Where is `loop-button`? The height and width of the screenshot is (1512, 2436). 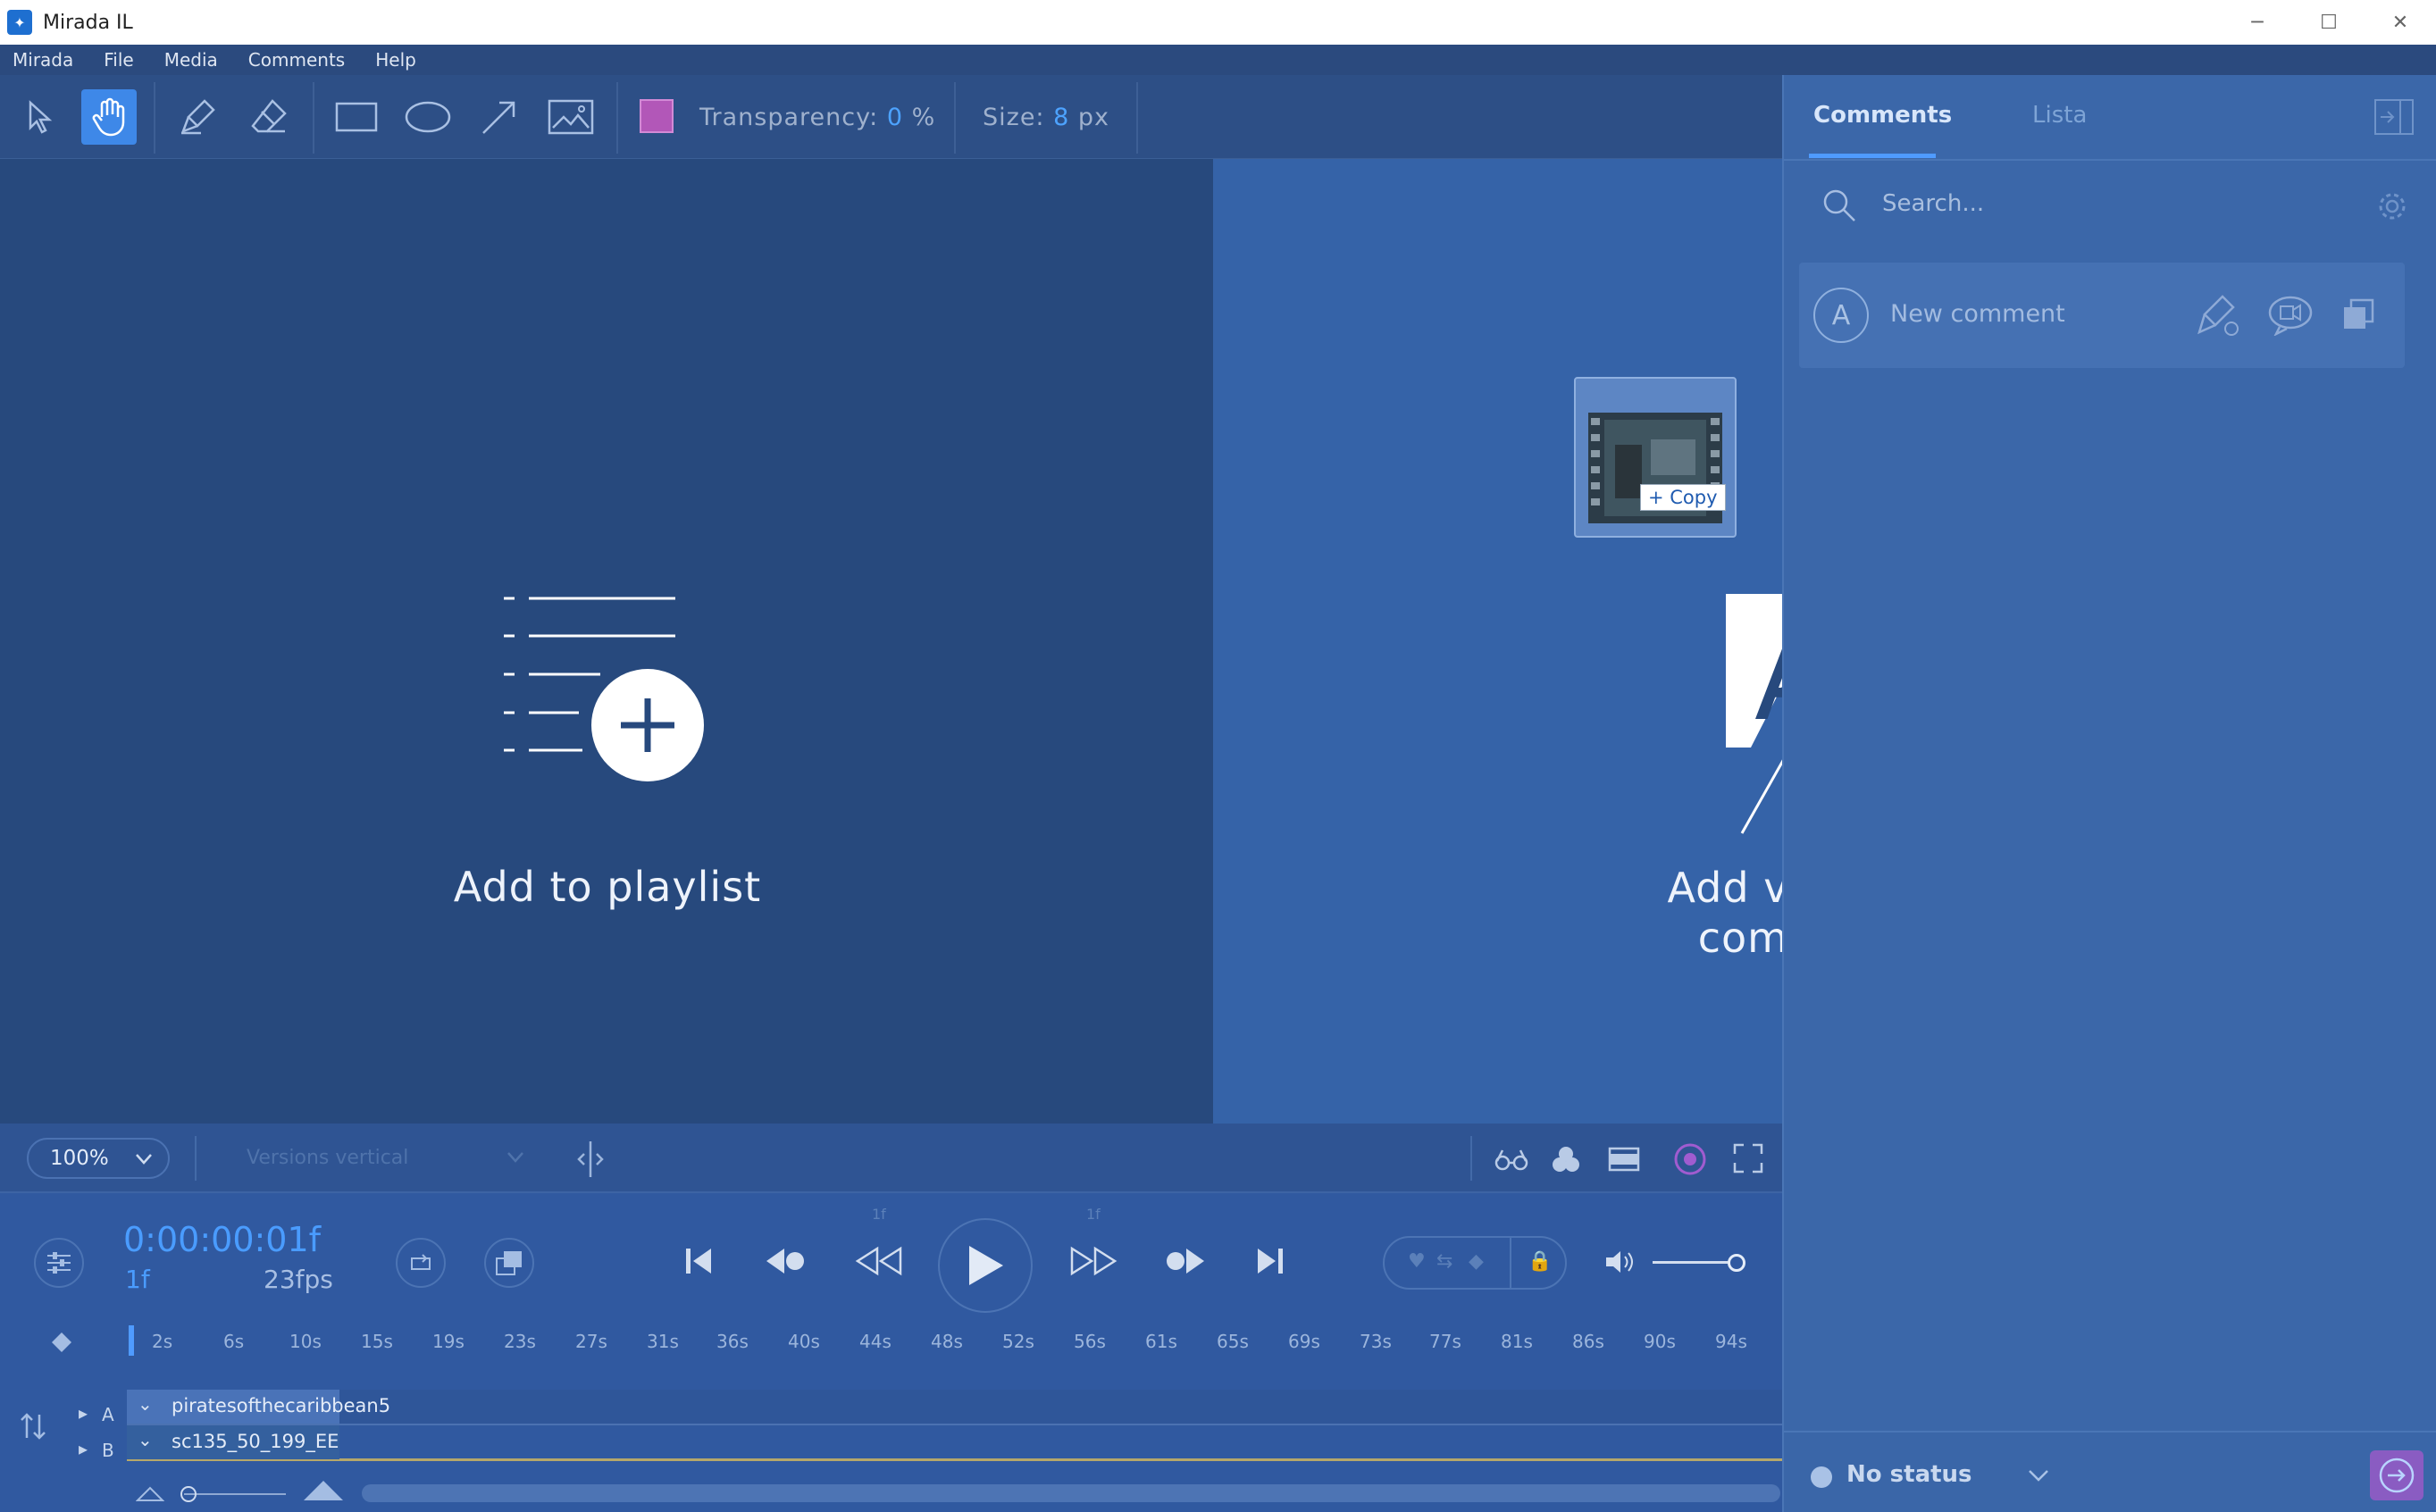 loop-button is located at coordinates (421, 1263).